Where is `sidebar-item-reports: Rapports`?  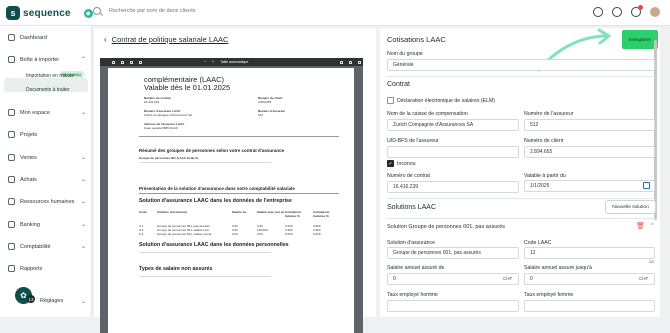 sidebar-item-reports: Rapports is located at coordinates (48, 268).